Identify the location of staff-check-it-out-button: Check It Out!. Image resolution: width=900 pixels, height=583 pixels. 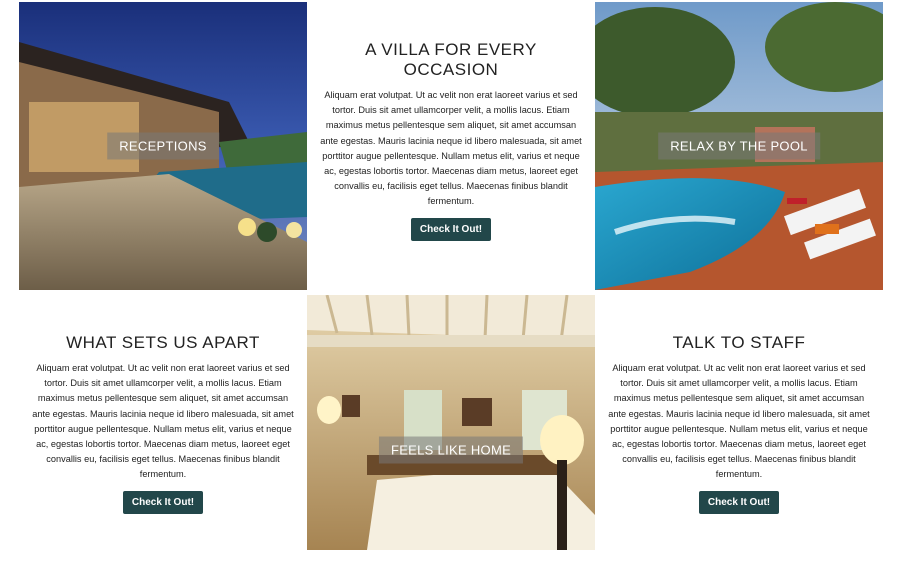
(739, 502).